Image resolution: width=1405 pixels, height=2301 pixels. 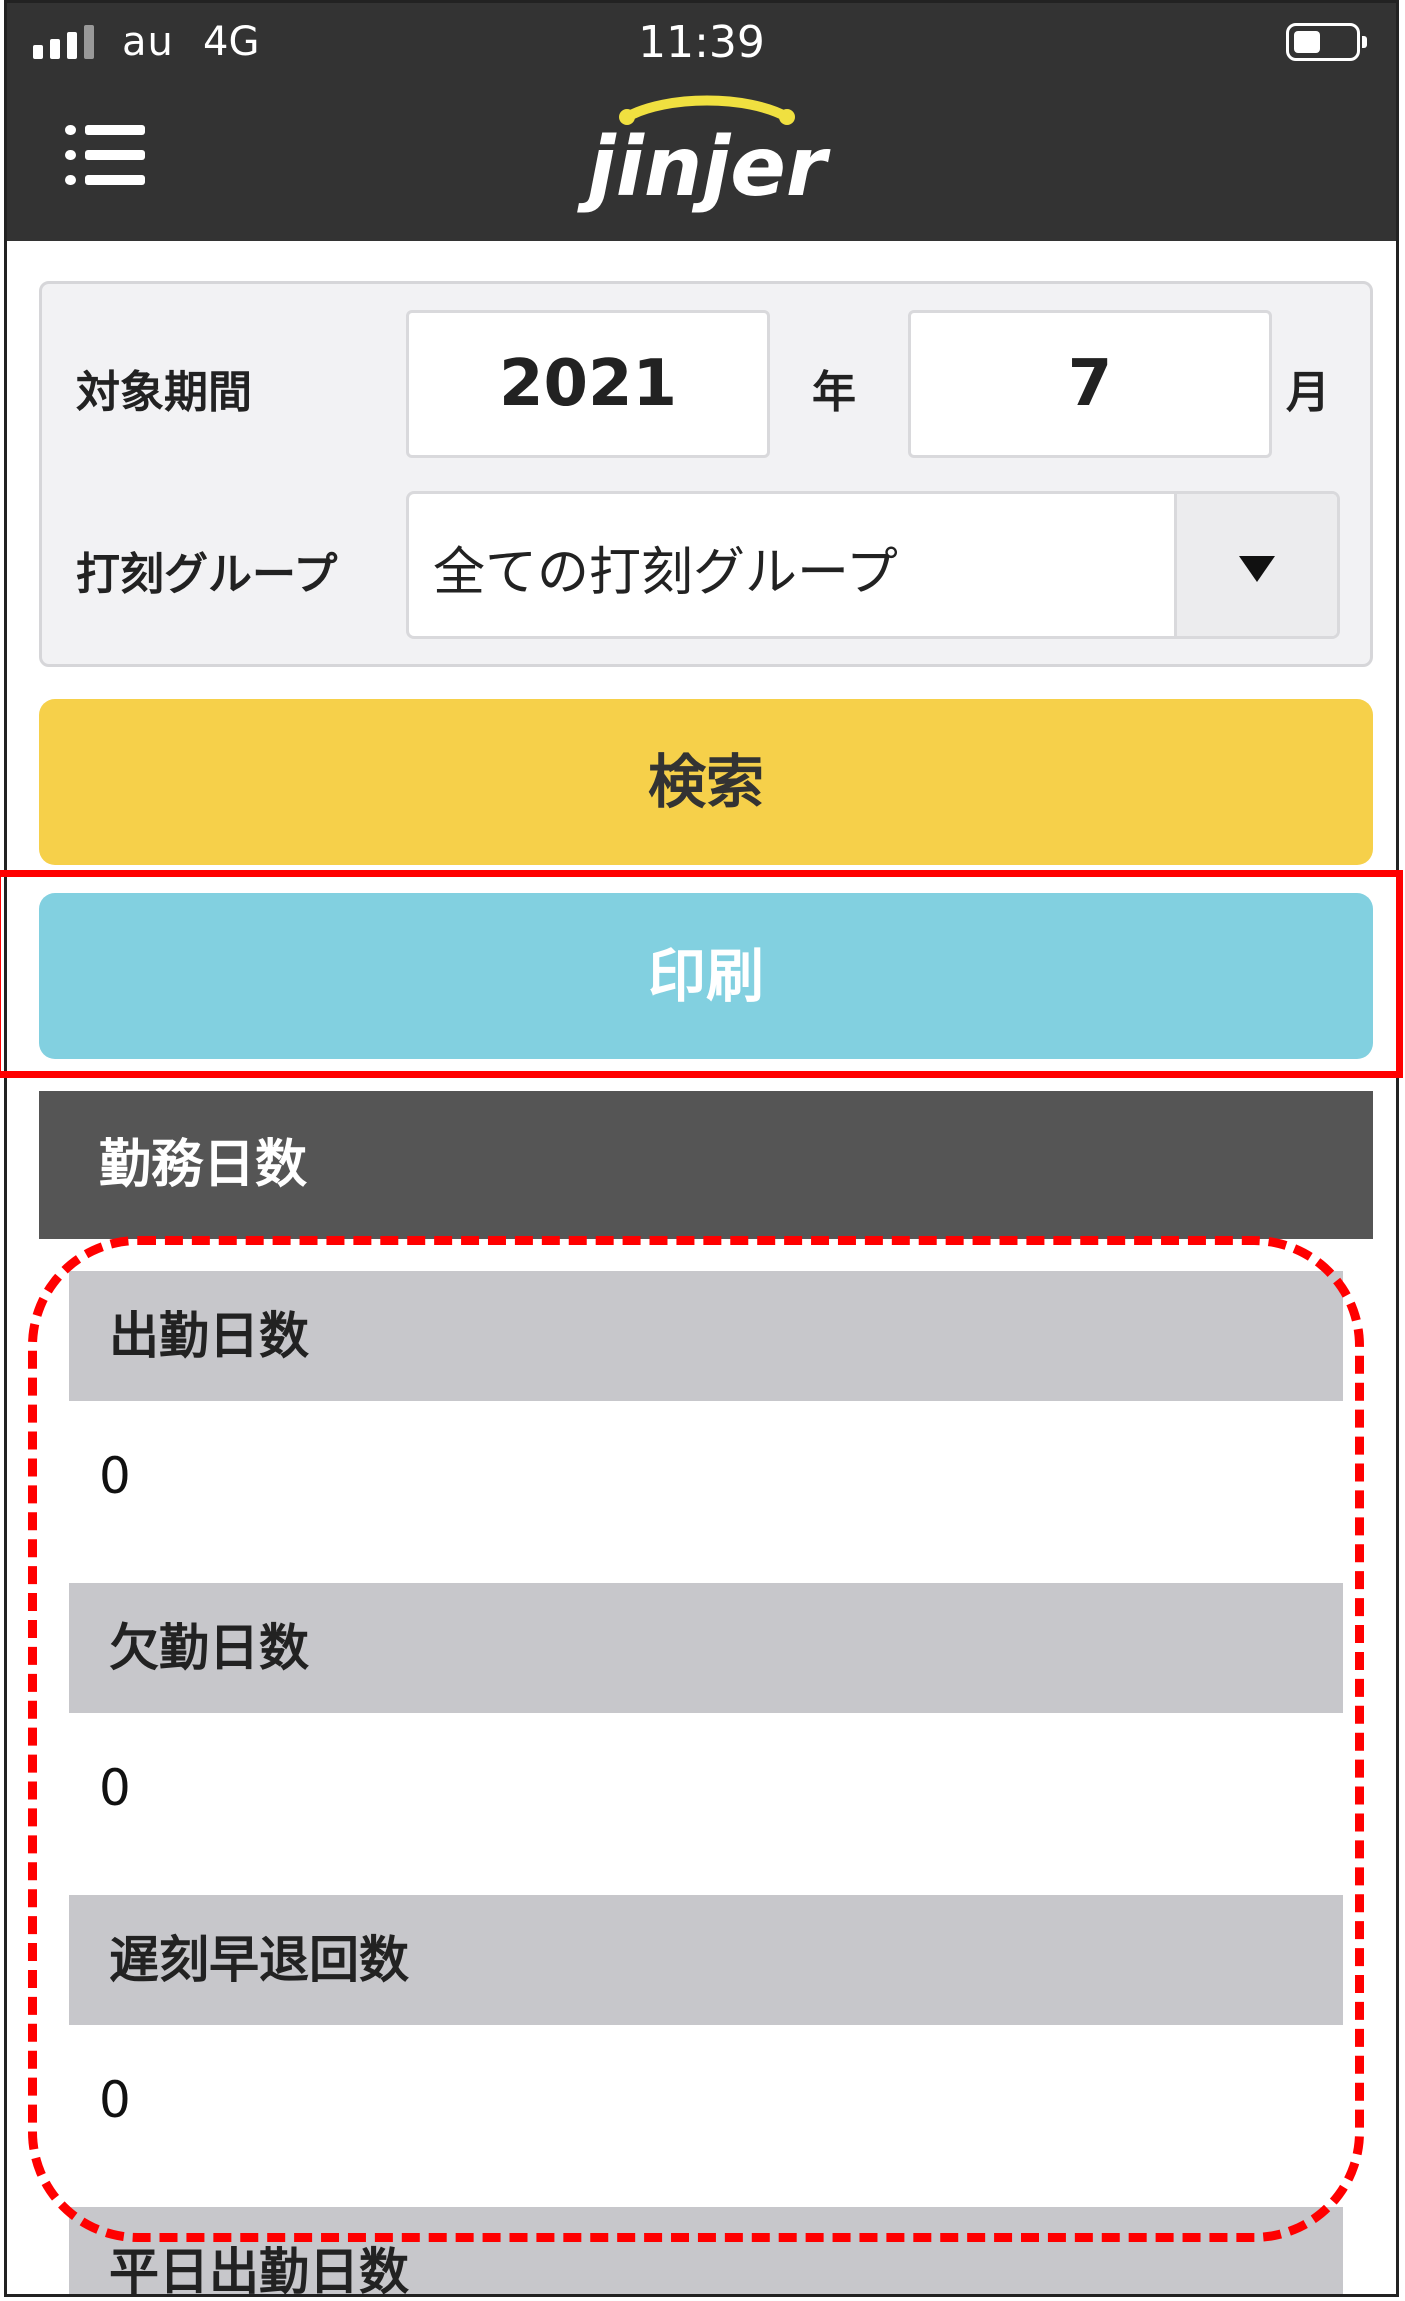 I want to click on month-input: 7, so click(x=1090, y=384).